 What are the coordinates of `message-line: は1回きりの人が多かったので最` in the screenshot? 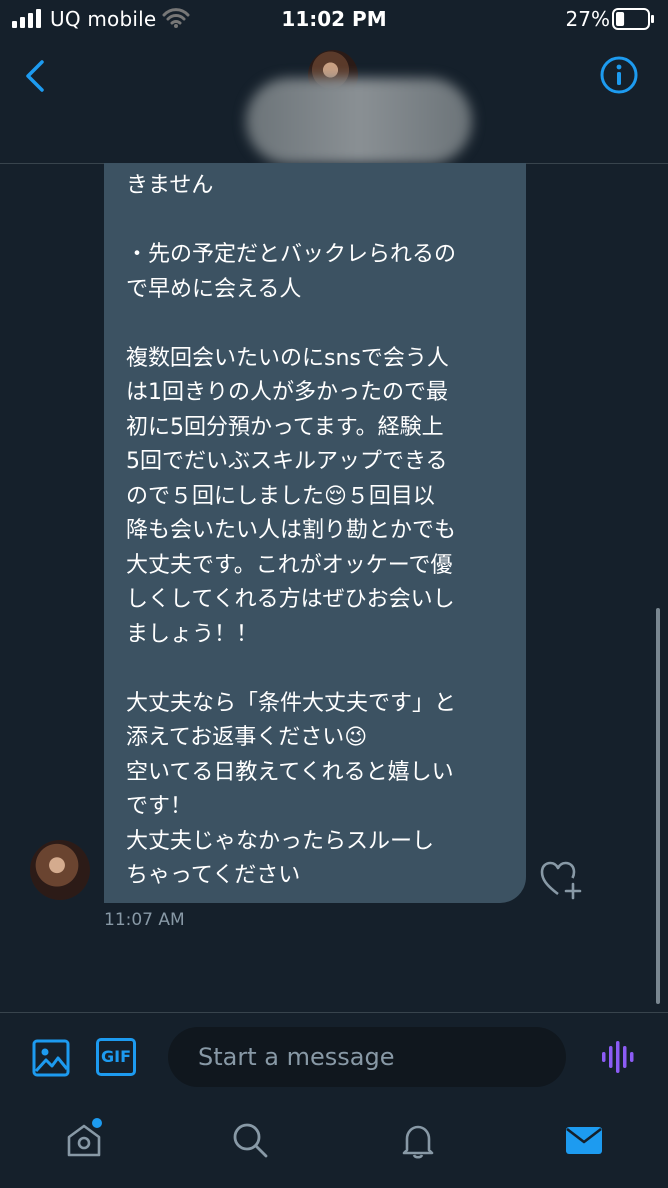 It's located at (287, 392).